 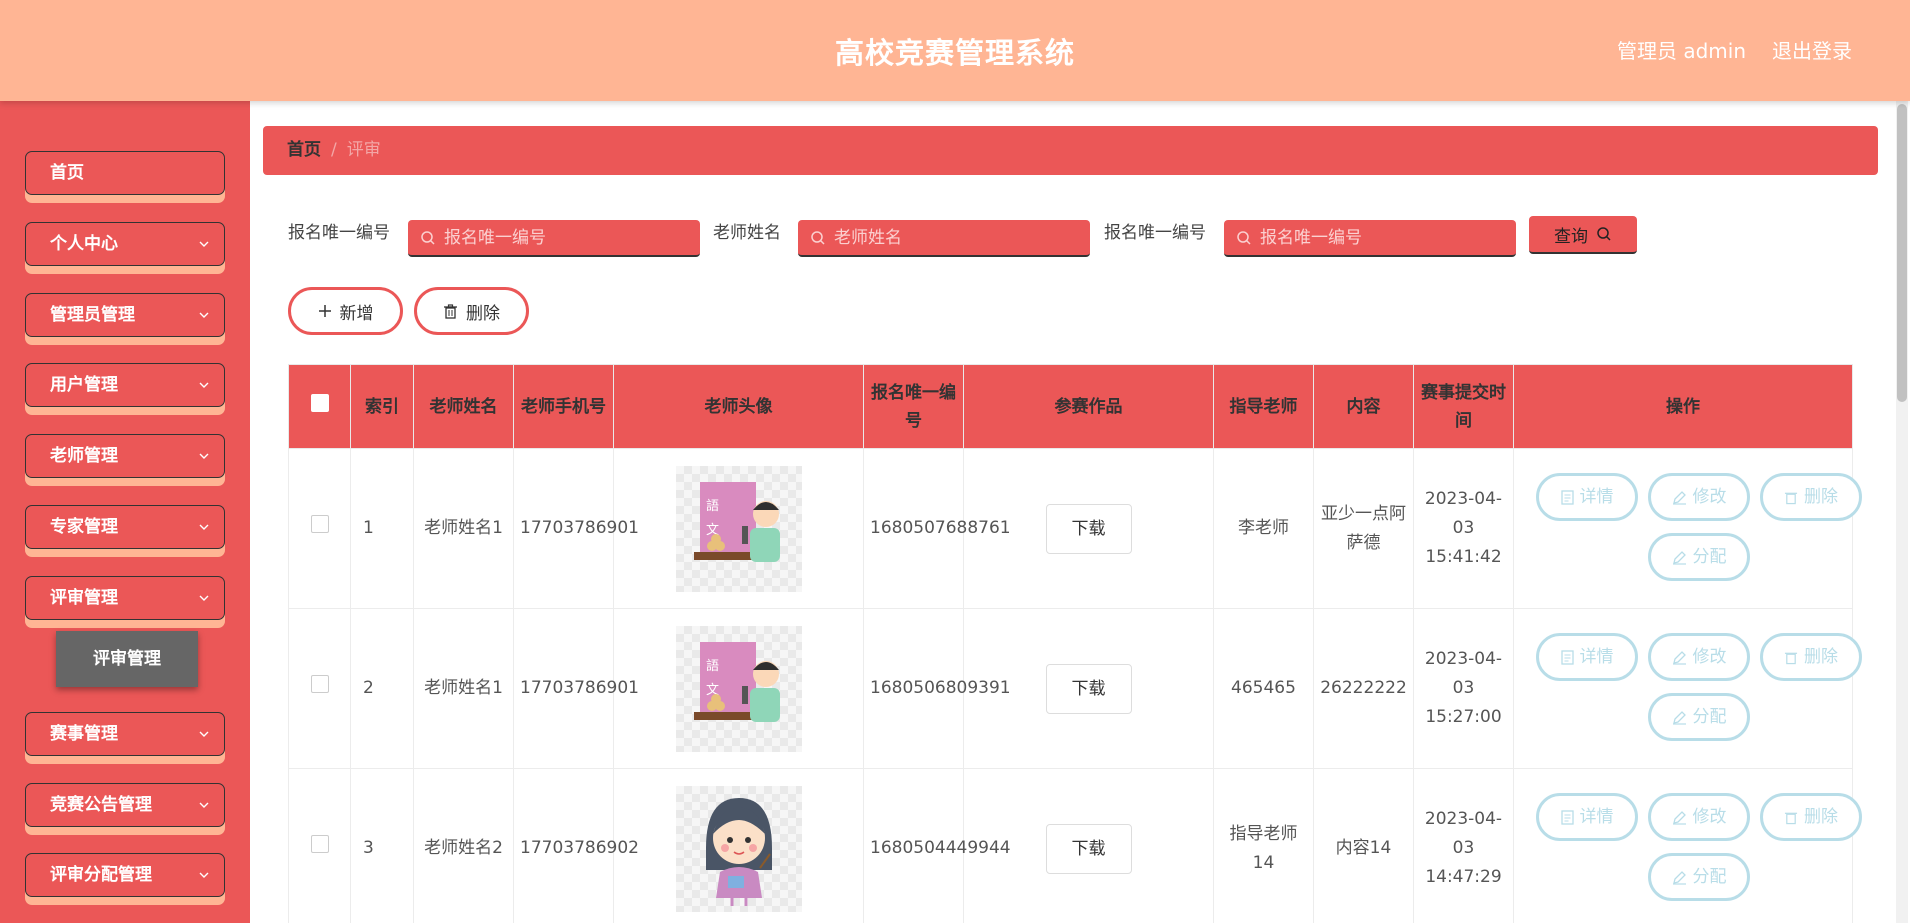 I want to click on breadcrumb: 首页 / 评审, so click(x=1070, y=150).